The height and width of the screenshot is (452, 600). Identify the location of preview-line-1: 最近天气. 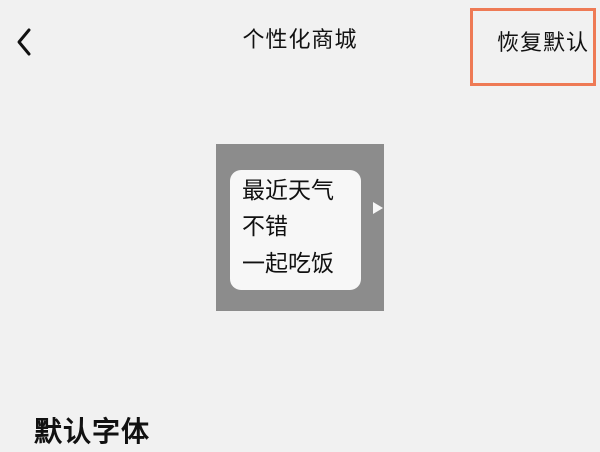
(288, 191).